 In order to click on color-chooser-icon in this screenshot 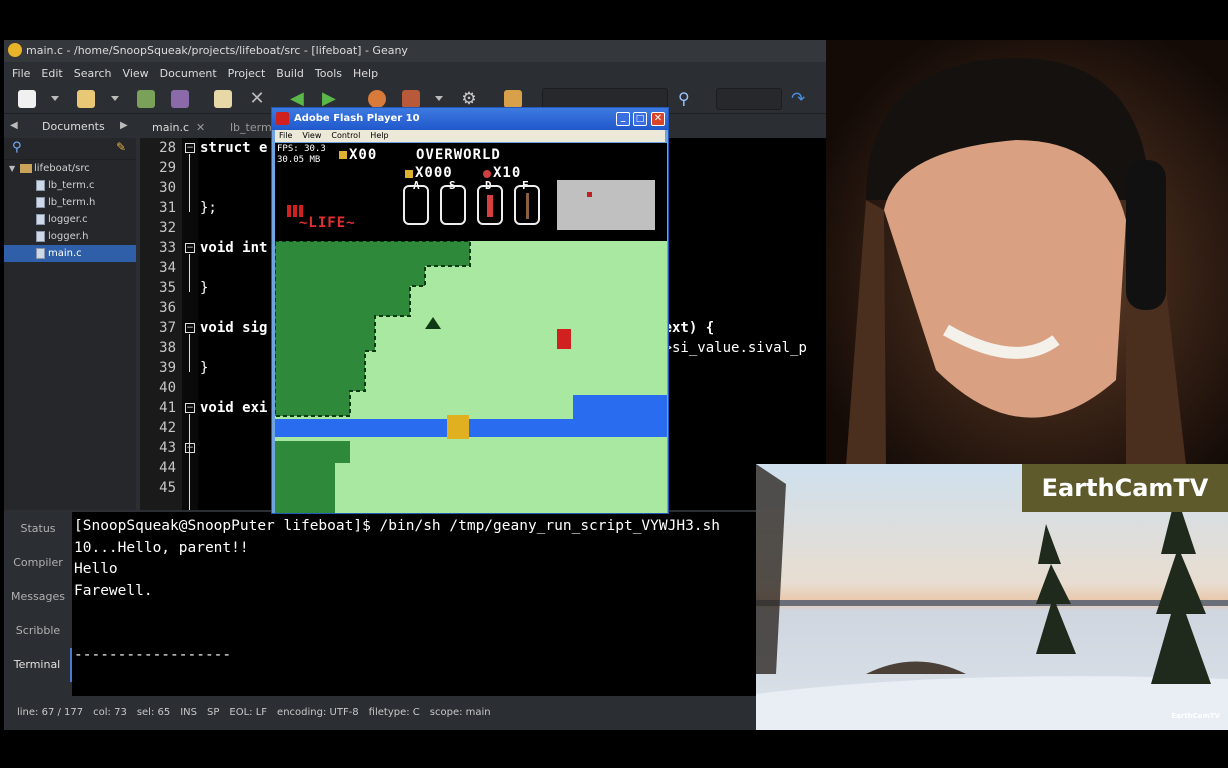, I will do `click(513, 99)`.